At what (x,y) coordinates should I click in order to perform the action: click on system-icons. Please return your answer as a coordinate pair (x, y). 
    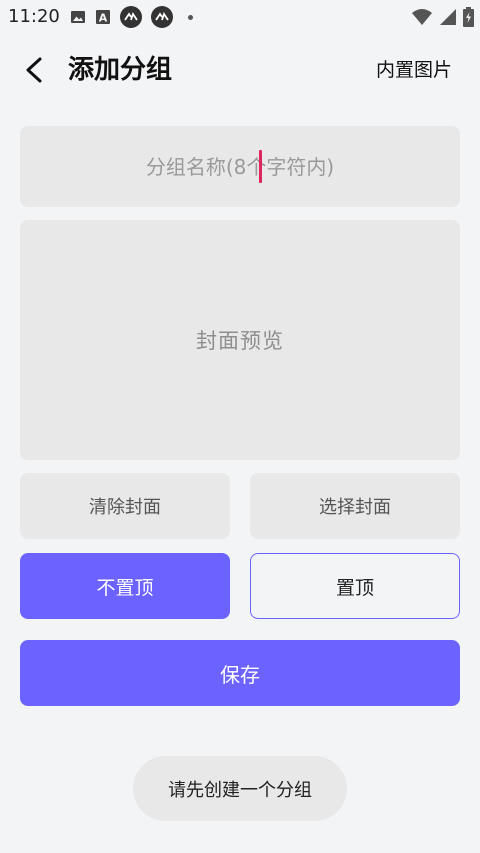
    Looking at the image, I should click on (442, 17).